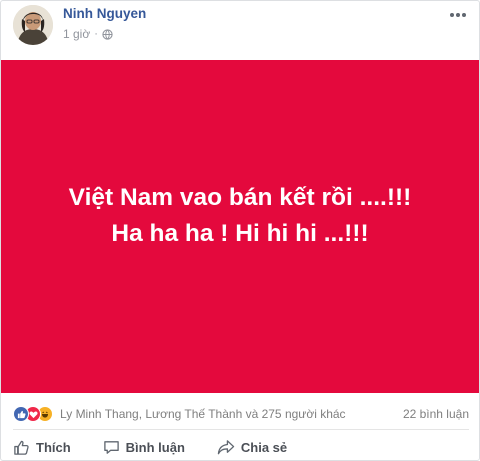 The height and width of the screenshot is (461, 480). What do you see at coordinates (436, 414) in the screenshot?
I see `comments-count: 22 bình luận` at bounding box center [436, 414].